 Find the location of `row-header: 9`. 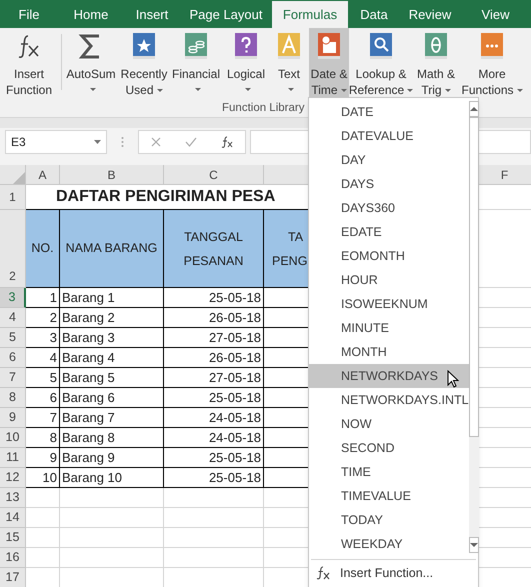

row-header: 9 is located at coordinates (13, 418).